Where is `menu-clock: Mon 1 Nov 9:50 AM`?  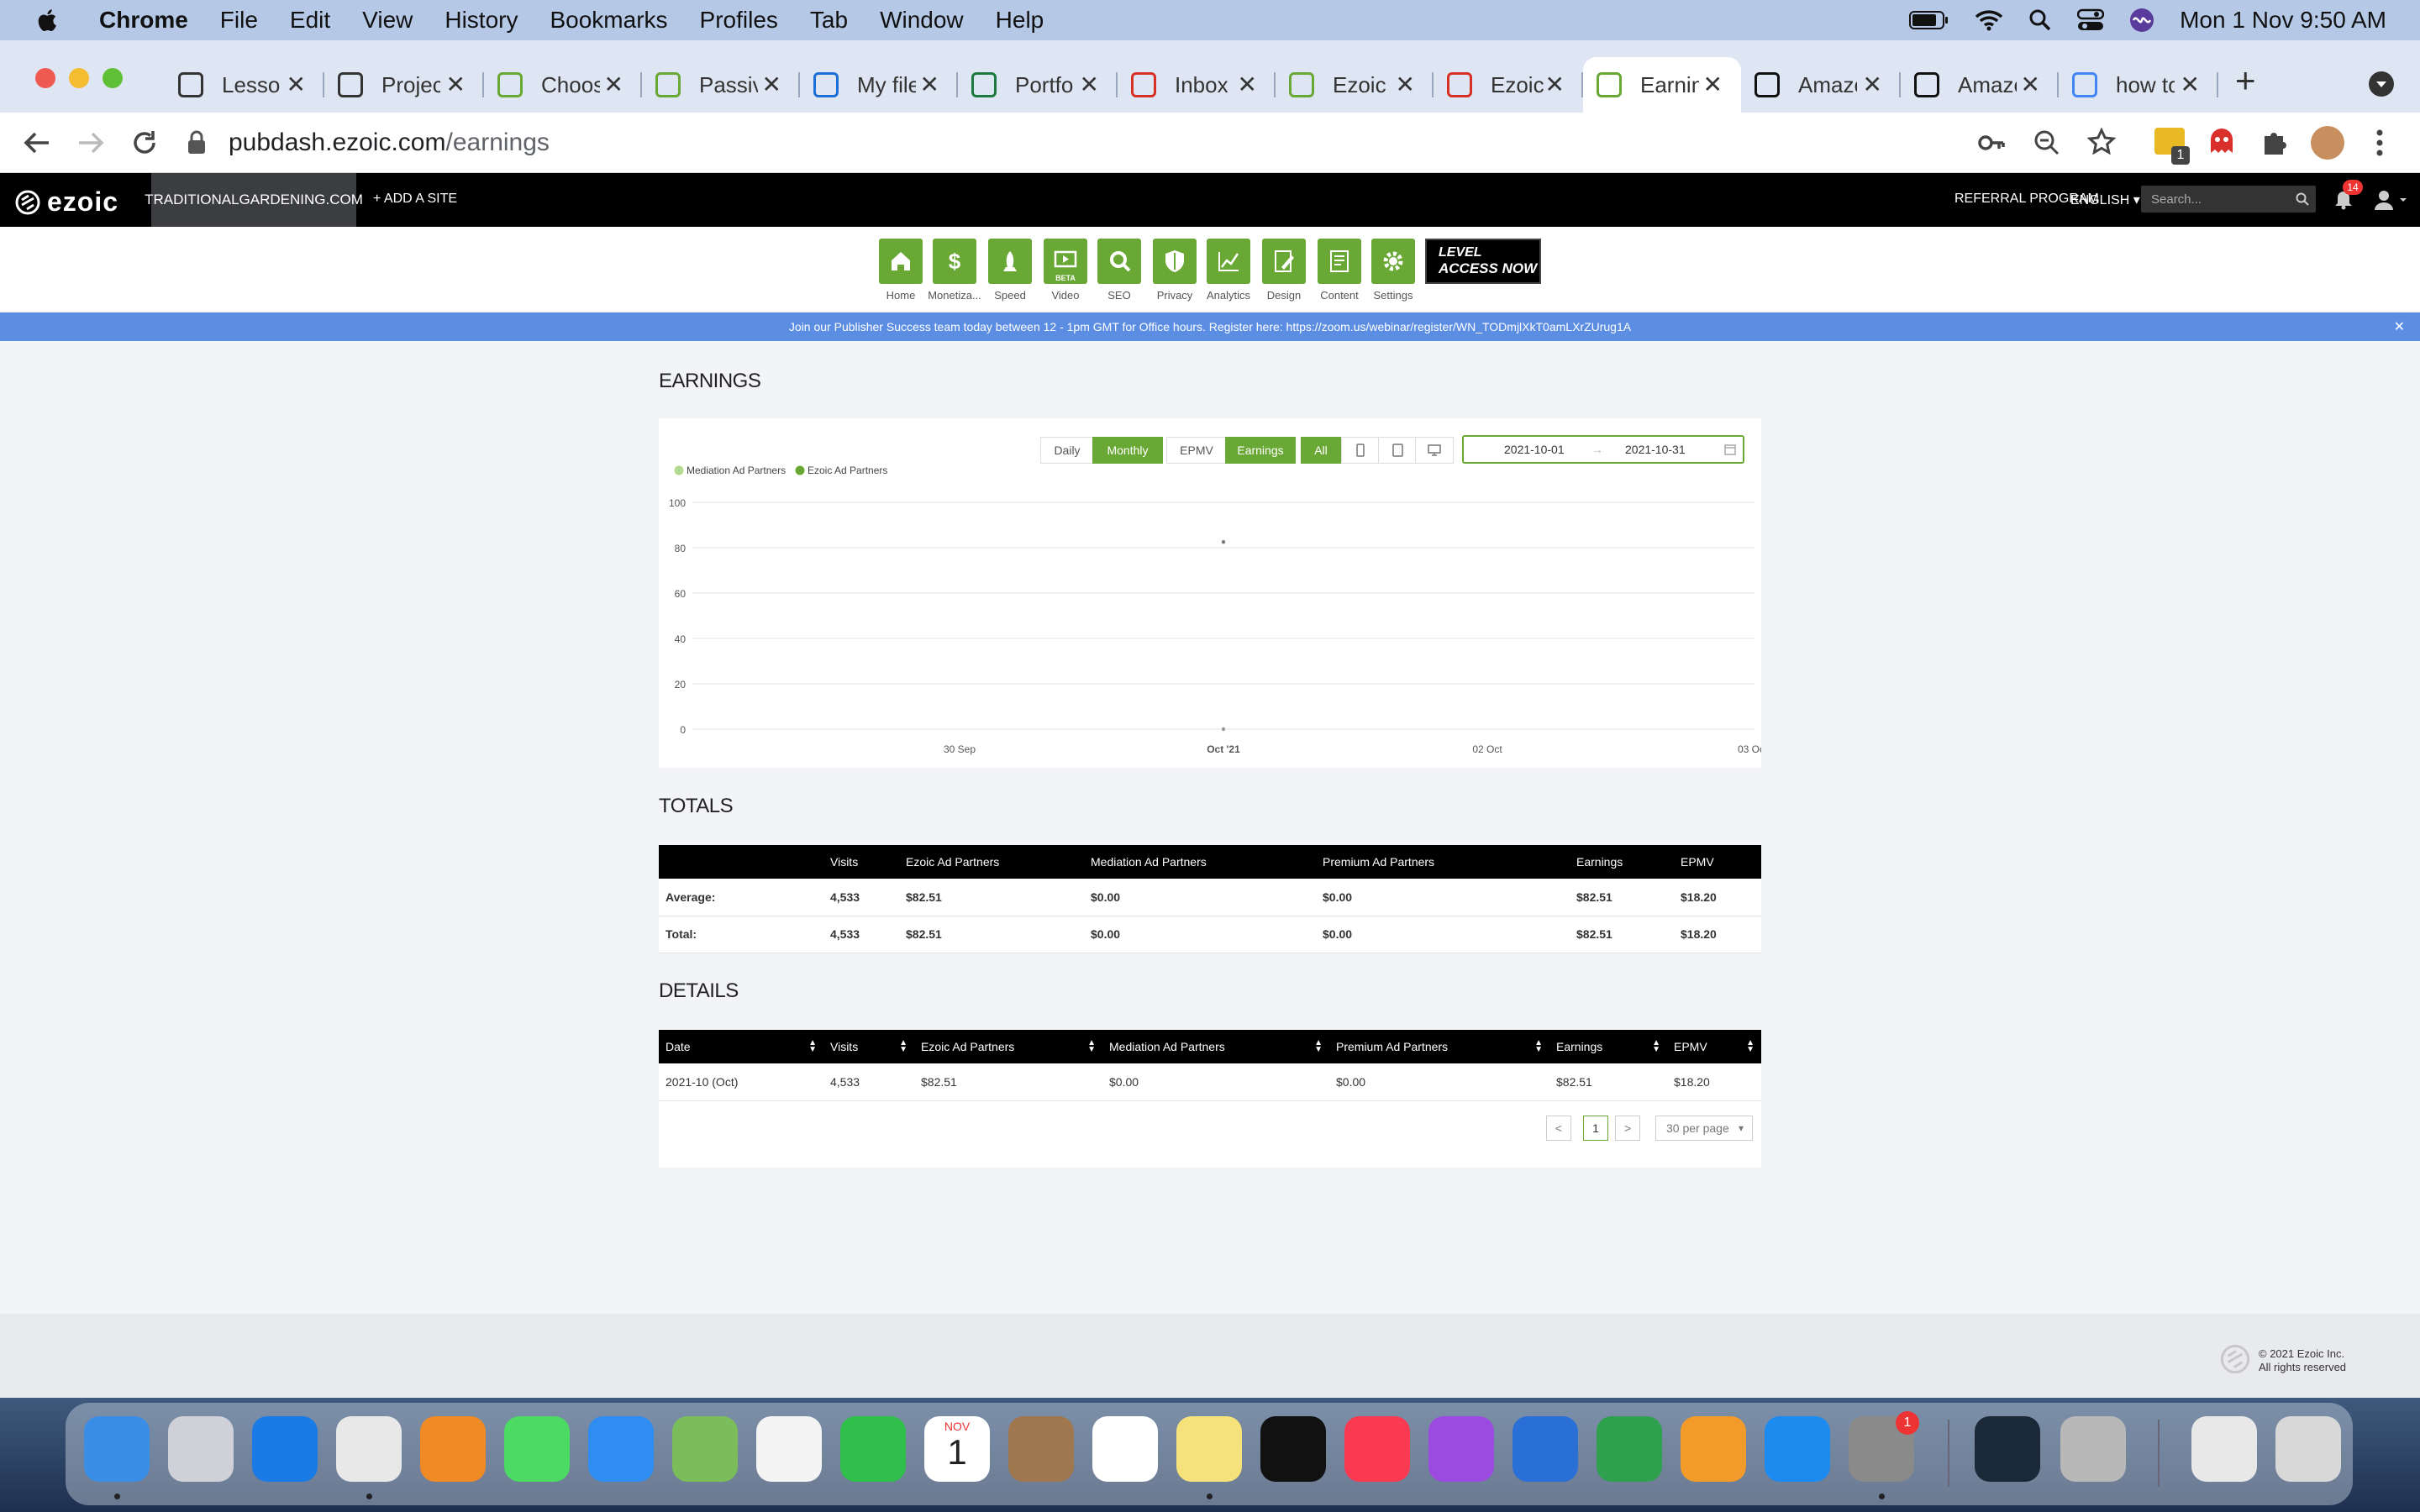
menu-clock: Mon 1 Nov 9:50 AM is located at coordinates (2283, 20).